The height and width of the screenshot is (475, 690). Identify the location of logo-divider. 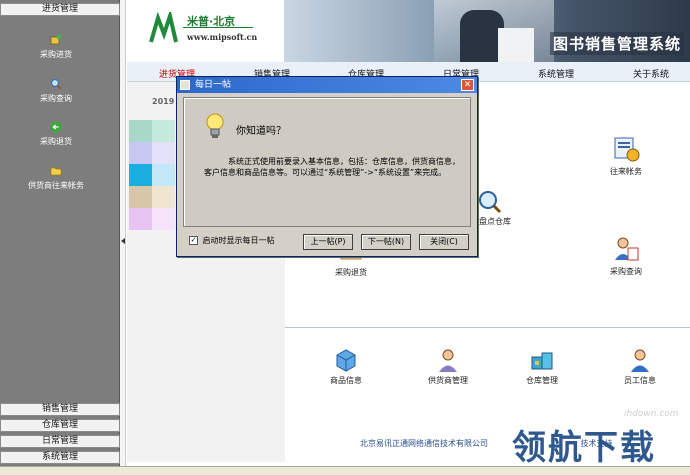
(218, 27).